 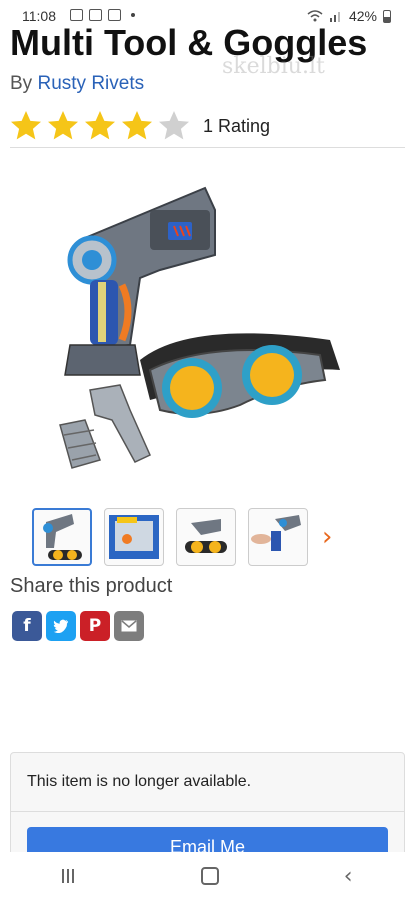 I want to click on gallery-icon, so click(x=76, y=15).